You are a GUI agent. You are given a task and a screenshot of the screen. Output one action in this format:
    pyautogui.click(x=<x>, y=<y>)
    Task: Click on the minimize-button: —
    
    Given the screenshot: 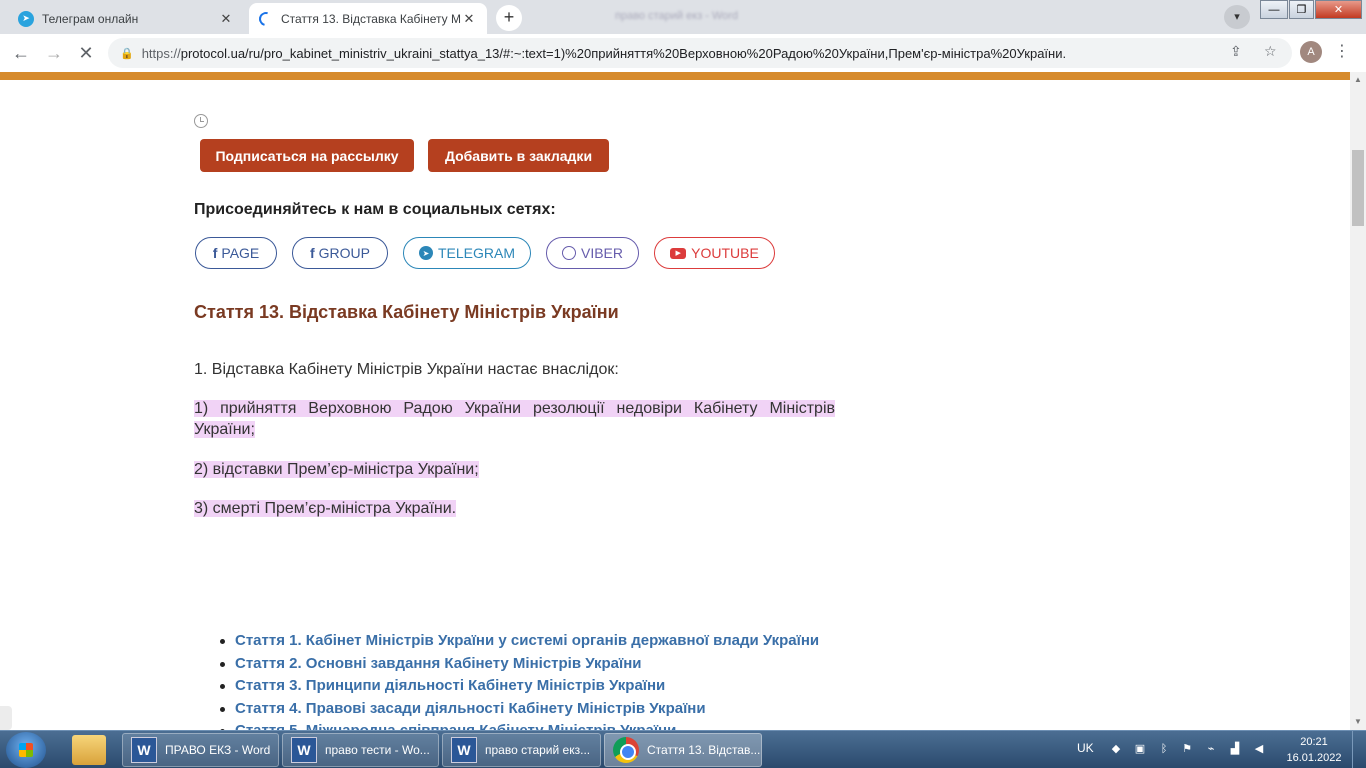 What is the action you would take?
    pyautogui.click(x=1274, y=9)
    